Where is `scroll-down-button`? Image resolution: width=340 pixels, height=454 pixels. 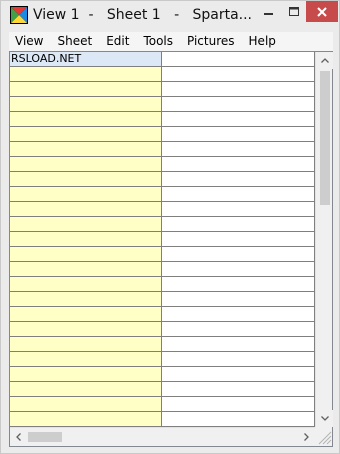
scroll-down-button is located at coordinates (324, 418).